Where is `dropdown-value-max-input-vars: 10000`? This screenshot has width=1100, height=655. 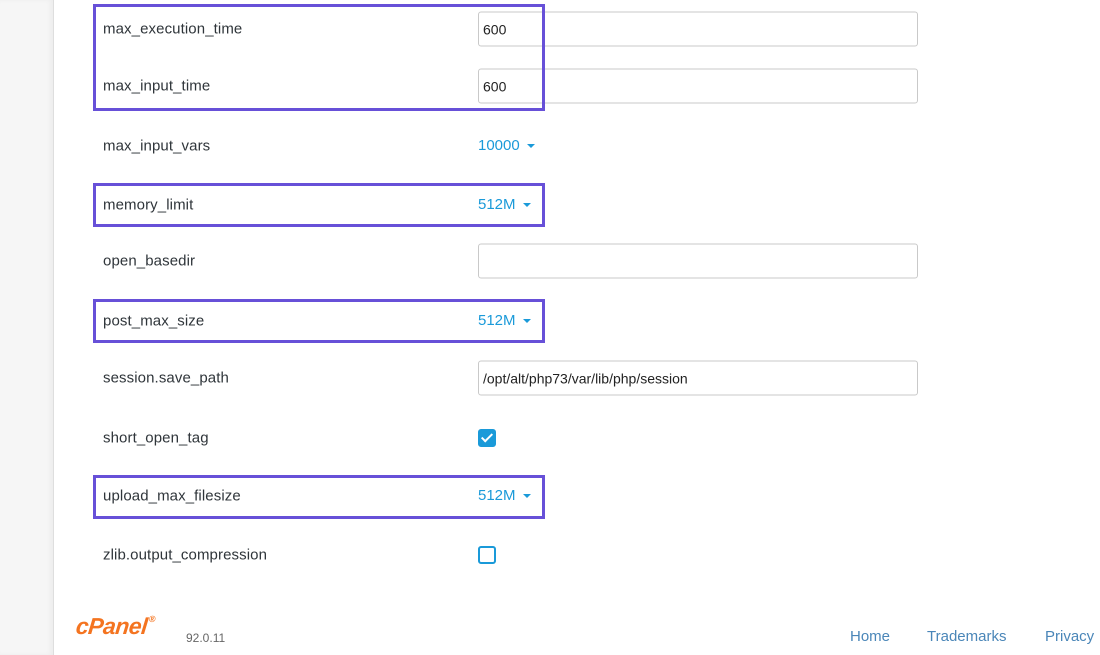
dropdown-value-max-input-vars: 10000 is located at coordinates (499, 145).